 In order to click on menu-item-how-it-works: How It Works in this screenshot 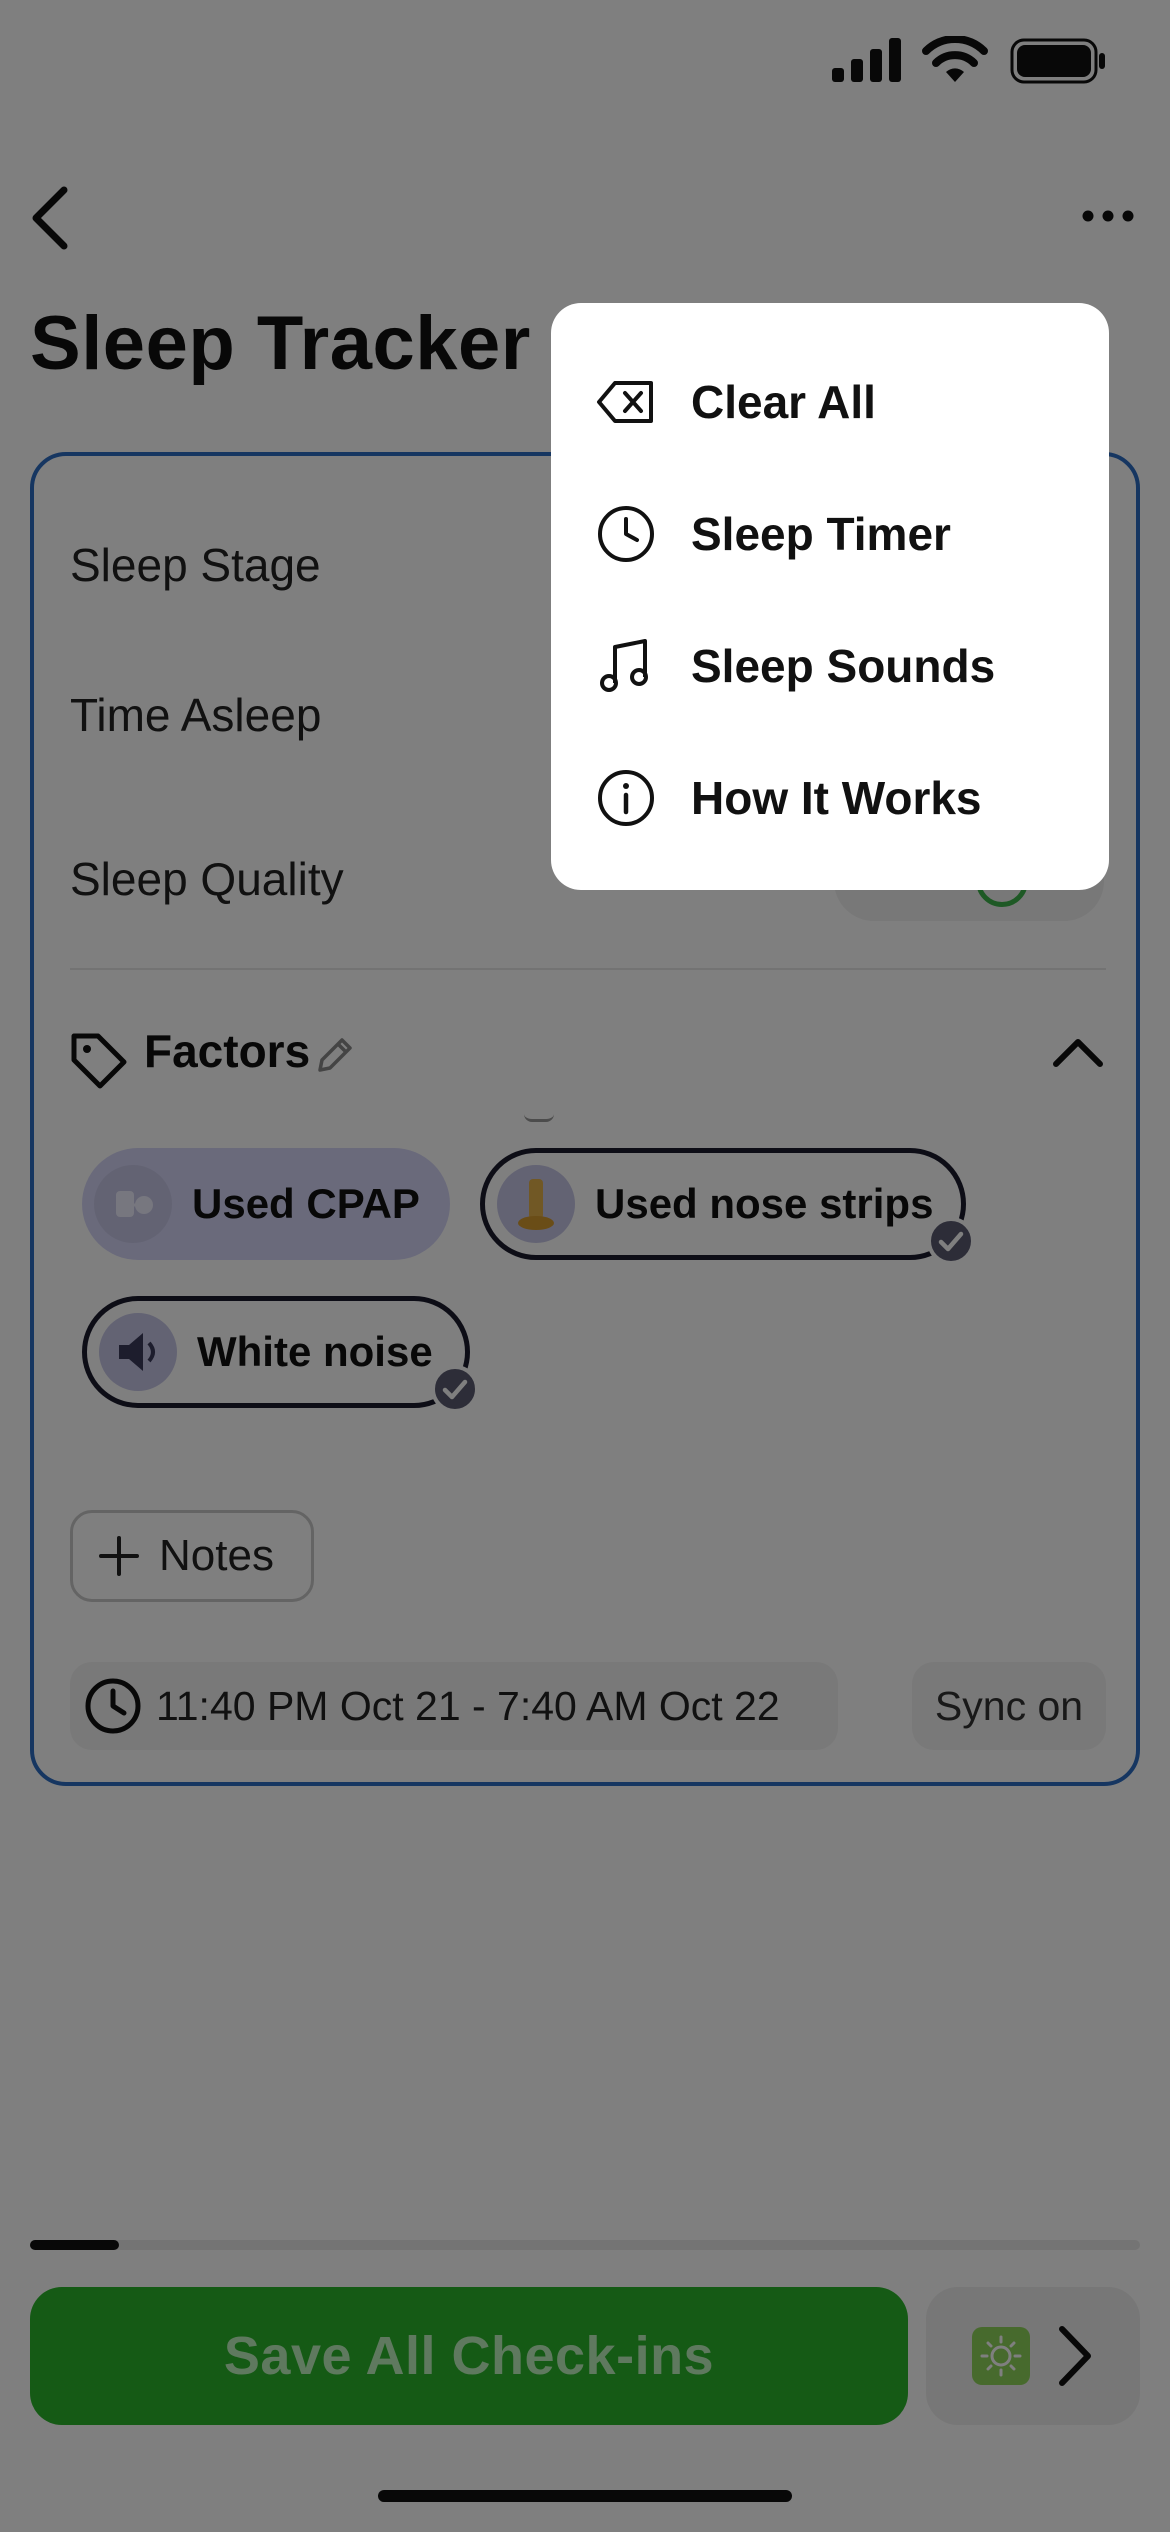, I will do `click(830, 798)`.